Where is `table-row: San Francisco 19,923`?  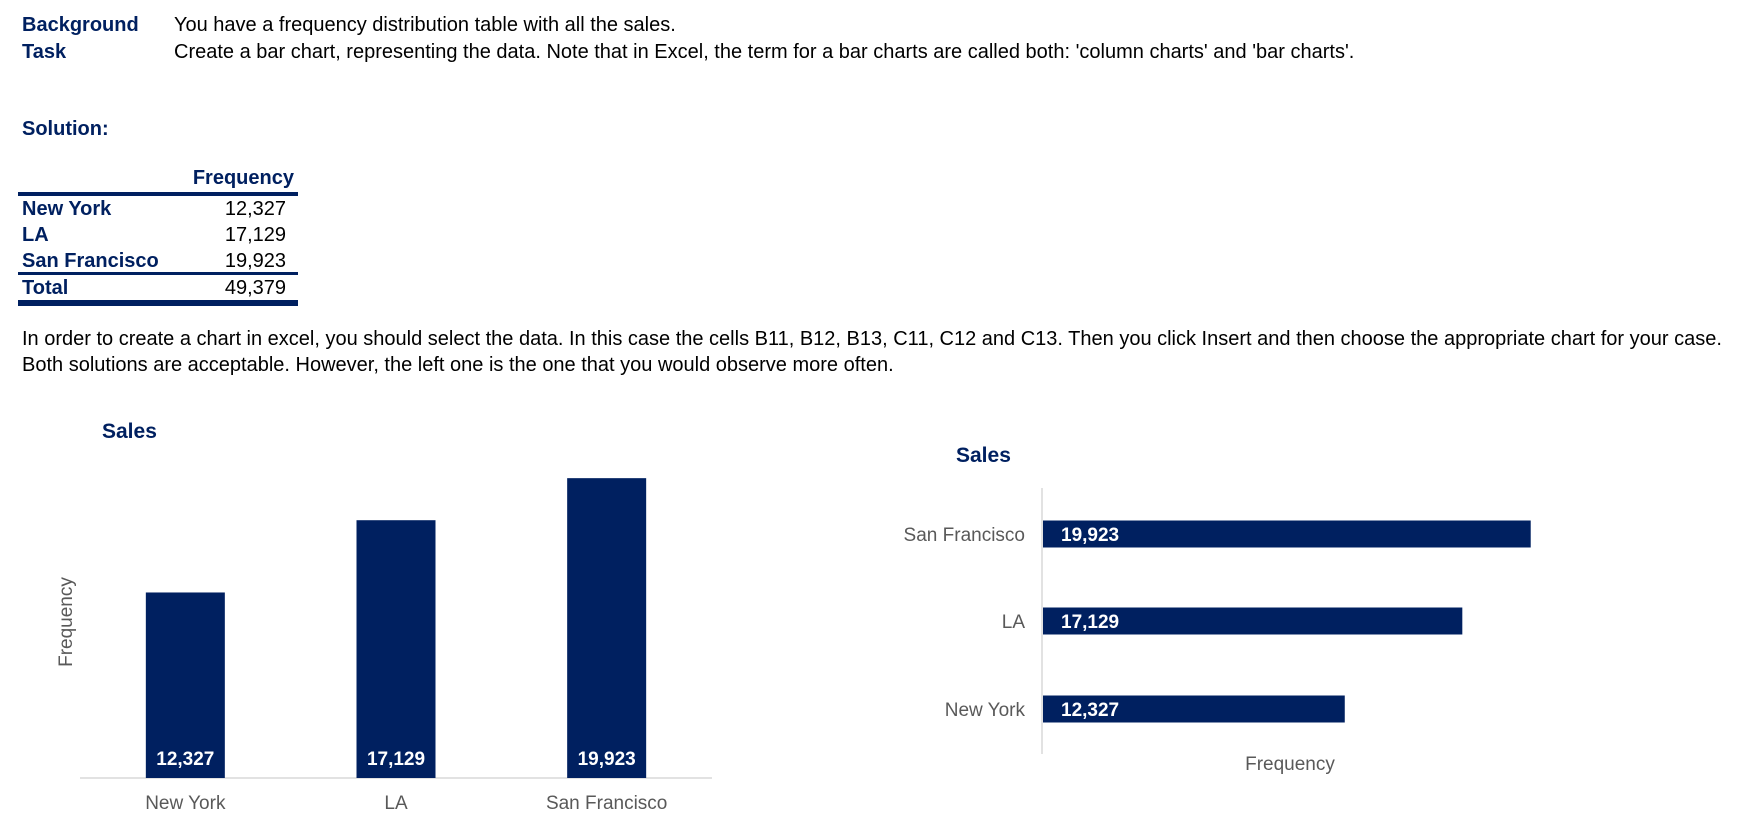 table-row: San Francisco 19,923 is located at coordinates (158, 261).